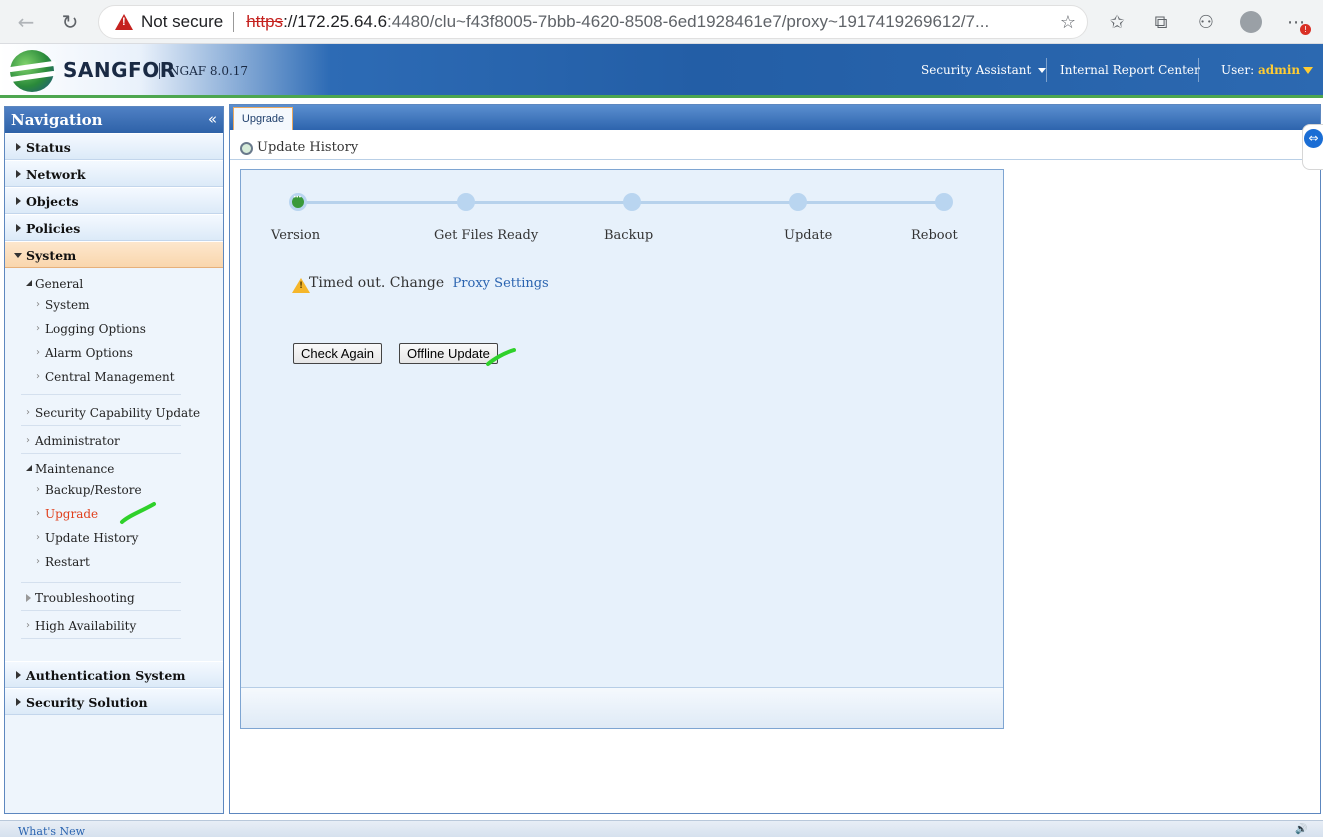 The height and width of the screenshot is (838, 1323). Describe the element at coordinates (71, 514) in the screenshot. I see `tree-item-upgrade: Upgrade` at that location.